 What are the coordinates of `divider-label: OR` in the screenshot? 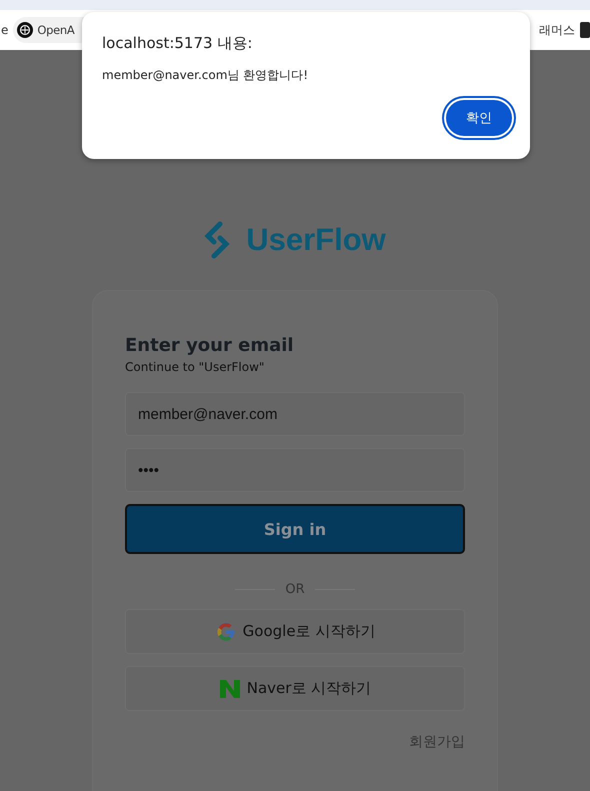 It's located at (295, 589).